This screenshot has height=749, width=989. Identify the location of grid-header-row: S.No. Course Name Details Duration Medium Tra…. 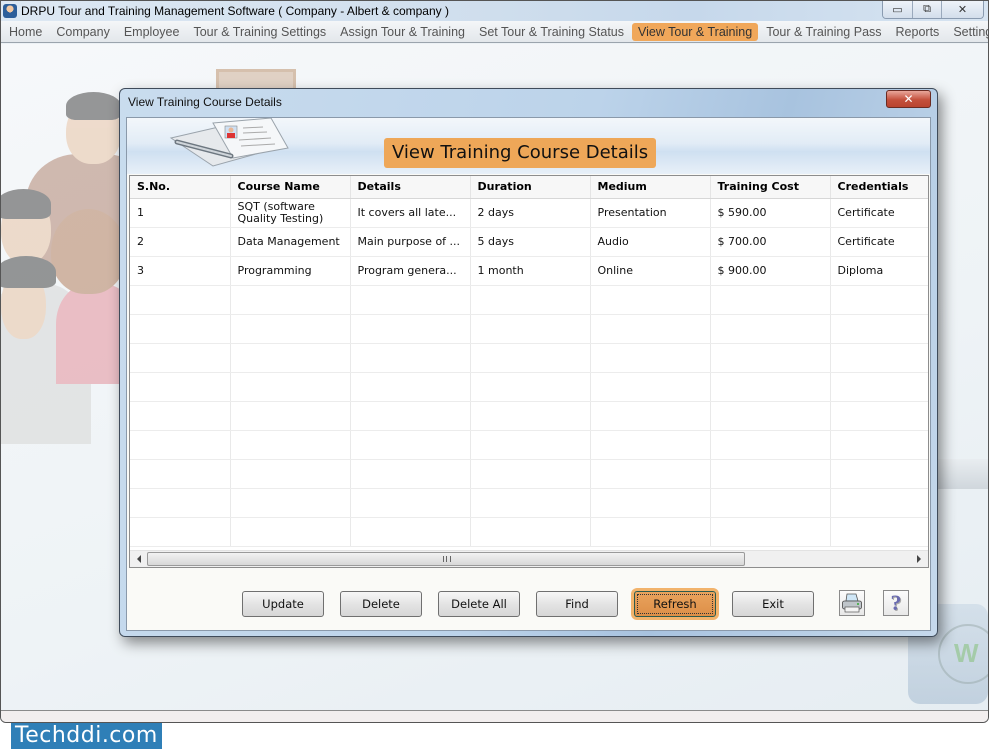
(529, 187).